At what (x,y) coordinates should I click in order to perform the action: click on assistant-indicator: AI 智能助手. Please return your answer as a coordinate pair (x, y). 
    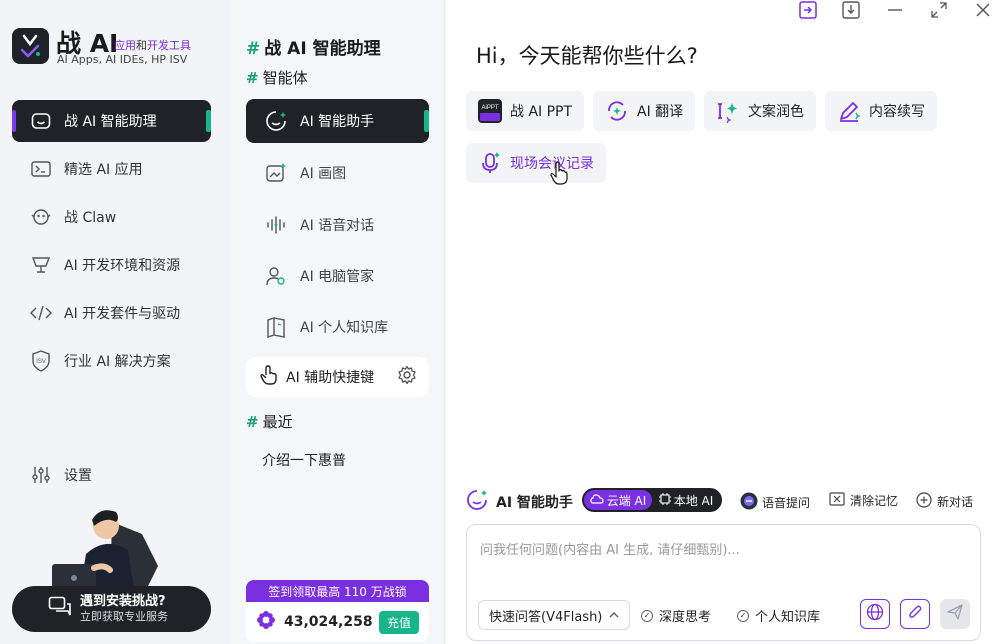
    Looking at the image, I should click on (519, 502).